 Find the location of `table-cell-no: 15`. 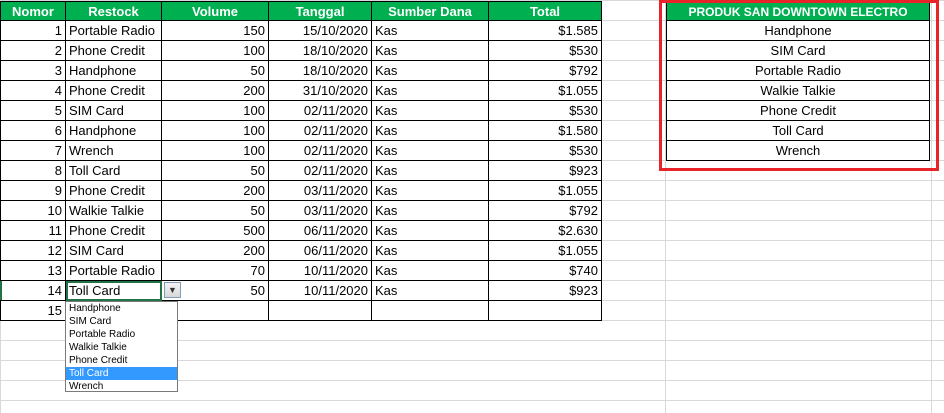

table-cell-no: 15 is located at coordinates (33, 311).